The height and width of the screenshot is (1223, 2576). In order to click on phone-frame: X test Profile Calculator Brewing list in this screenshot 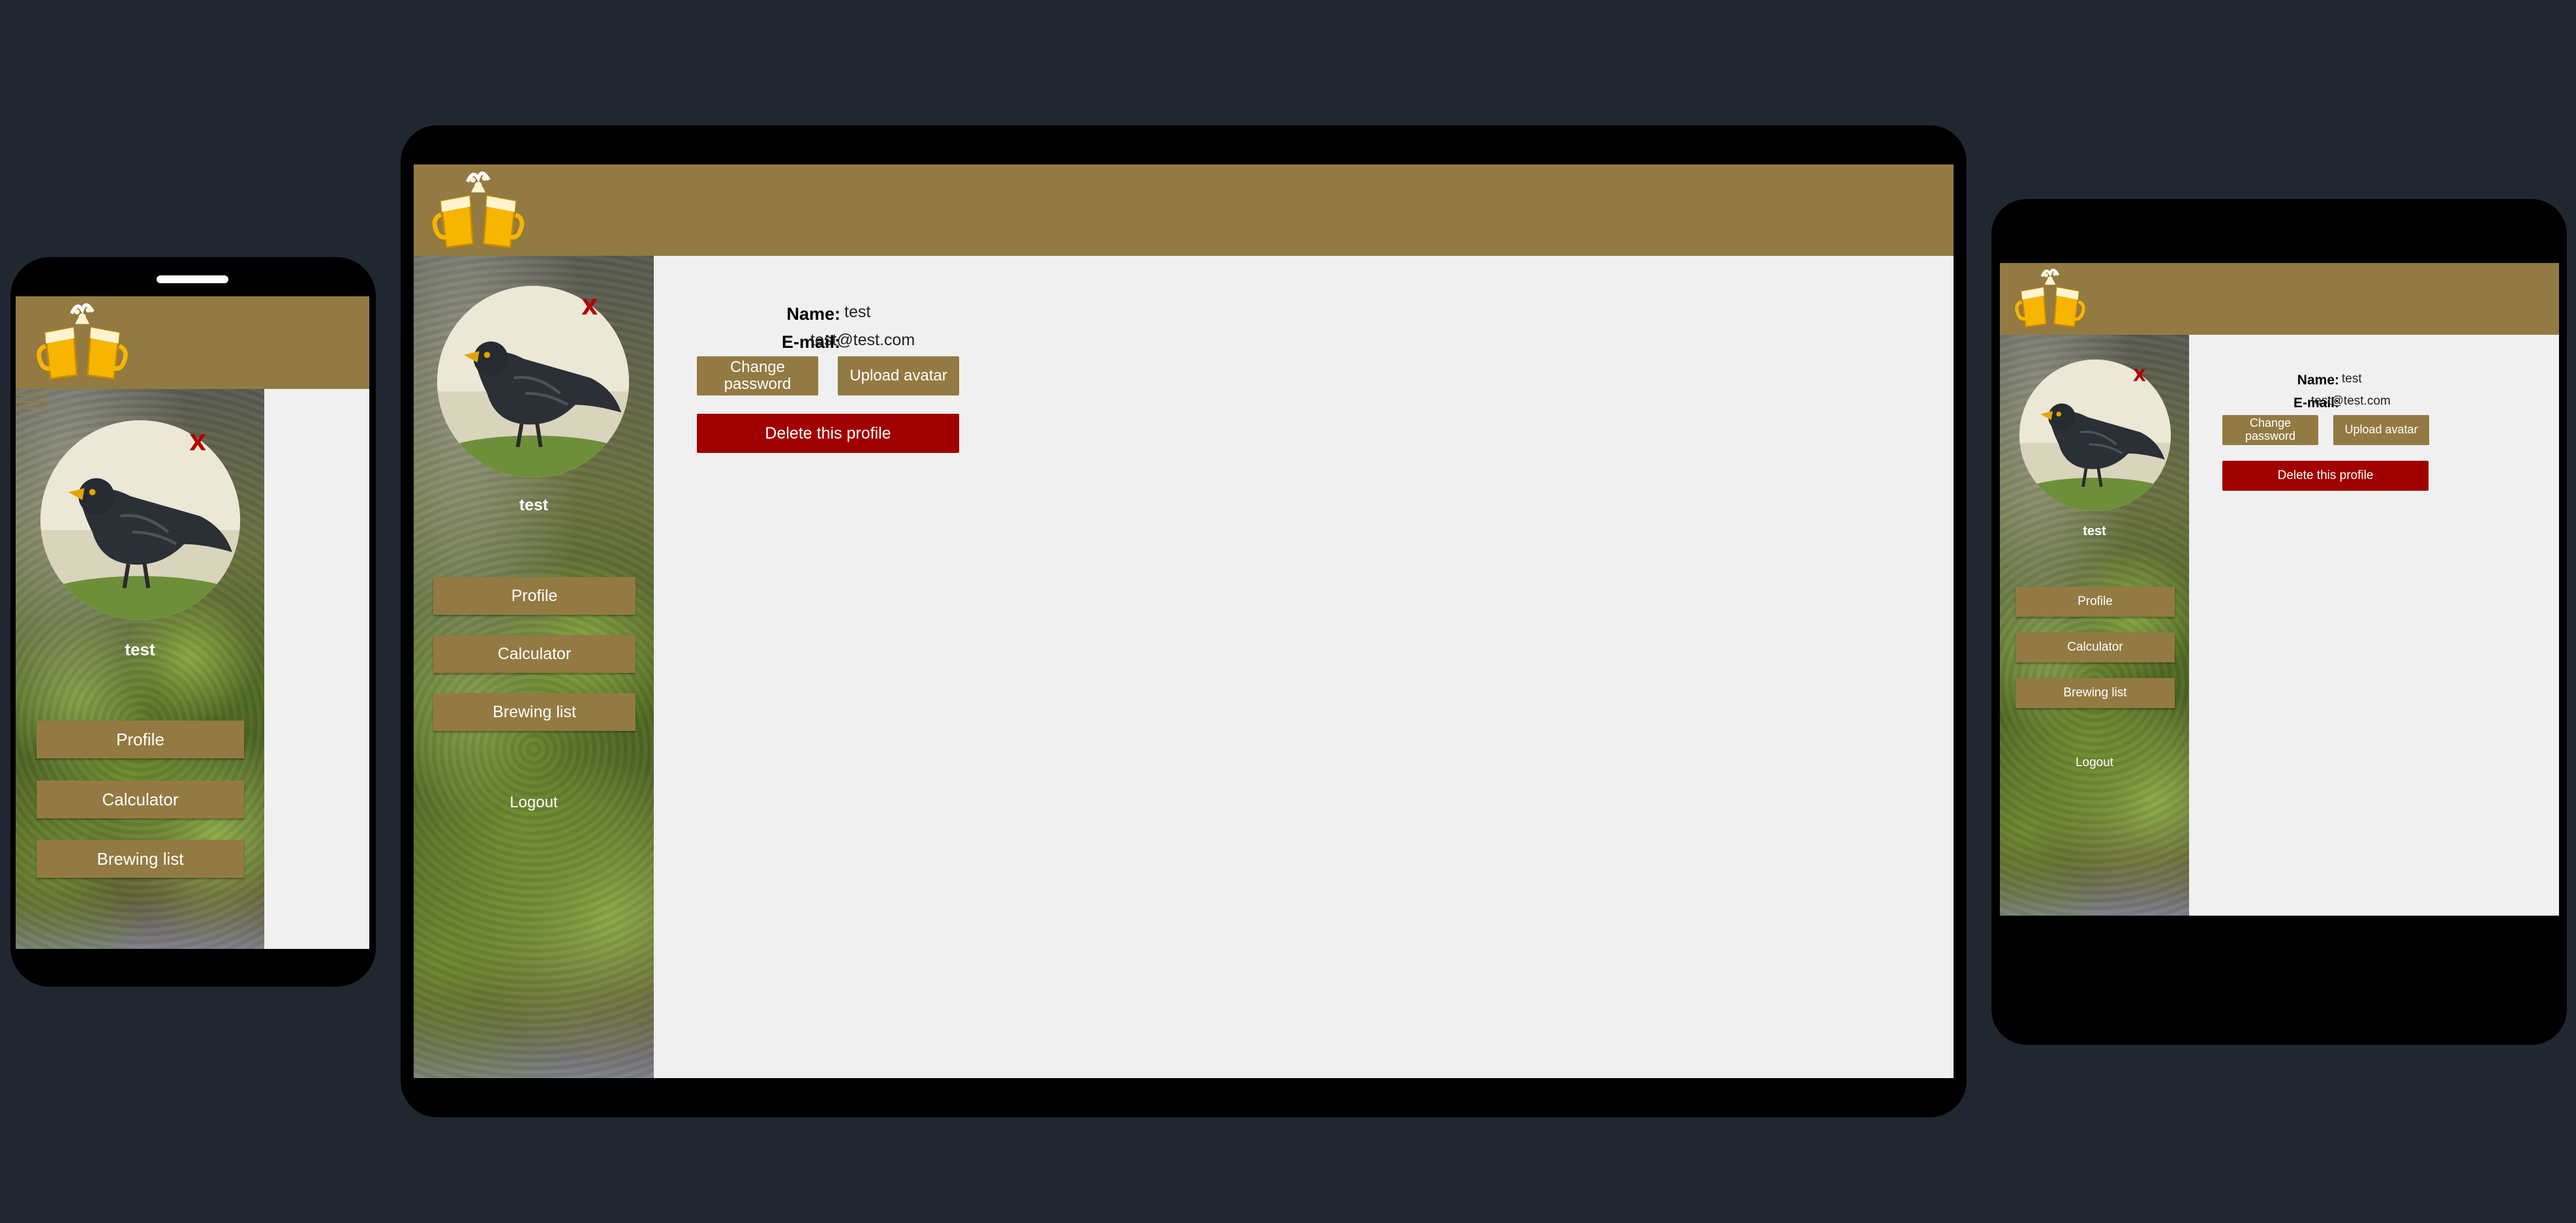, I will do `click(193, 622)`.